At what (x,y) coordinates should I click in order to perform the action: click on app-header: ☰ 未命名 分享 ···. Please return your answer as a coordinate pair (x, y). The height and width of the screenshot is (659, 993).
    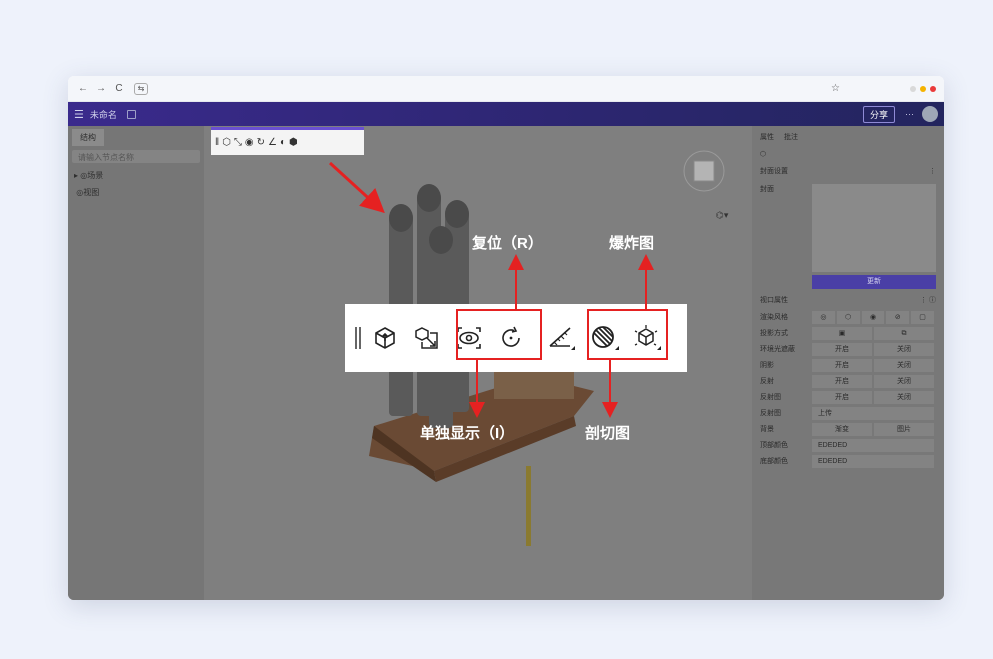
    Looking at the image, I should click on (506, 114).